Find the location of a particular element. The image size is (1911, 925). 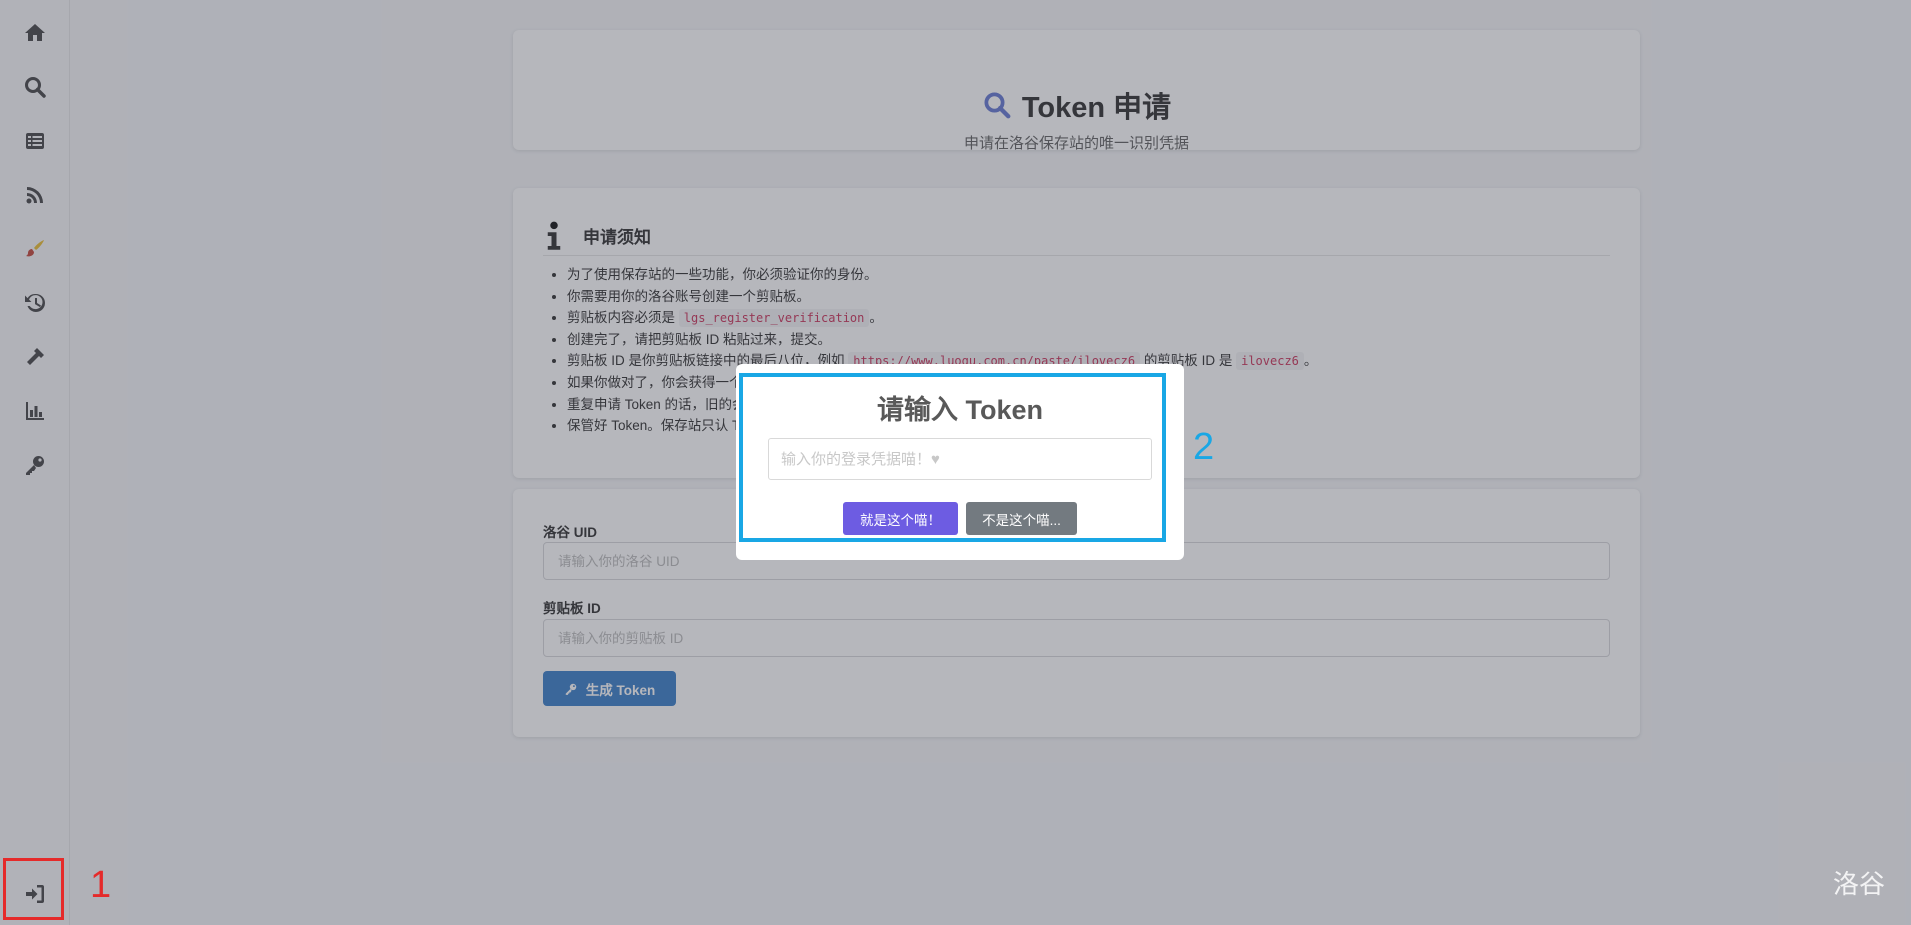

annotation-label-1: 1 is located at coordinates (101, 885).